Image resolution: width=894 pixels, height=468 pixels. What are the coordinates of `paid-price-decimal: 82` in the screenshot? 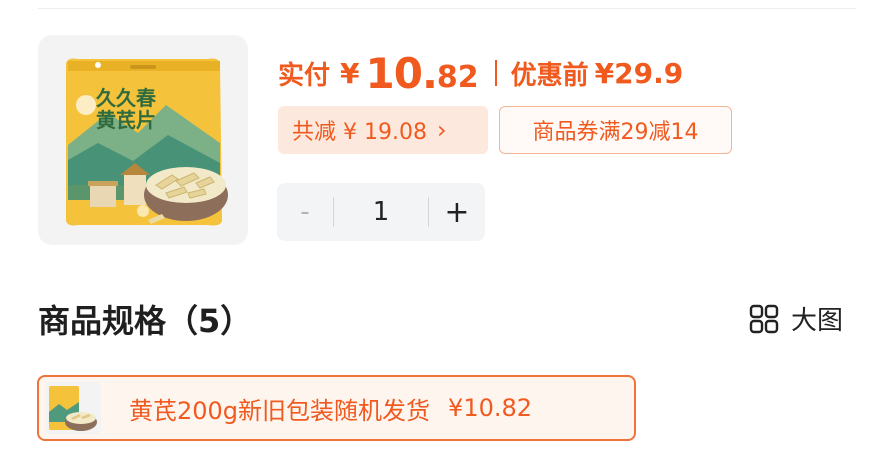 It's located at (457, 77).